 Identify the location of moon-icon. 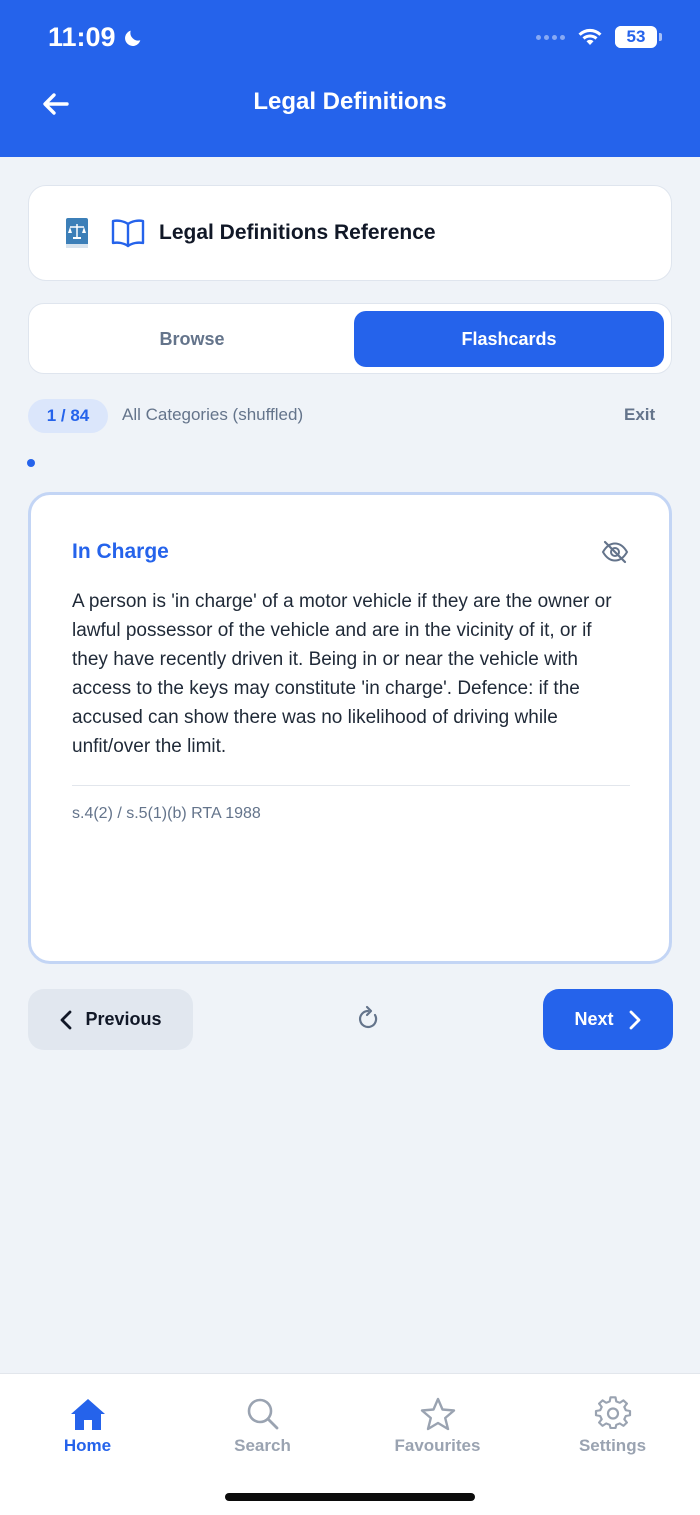
(132, 38).